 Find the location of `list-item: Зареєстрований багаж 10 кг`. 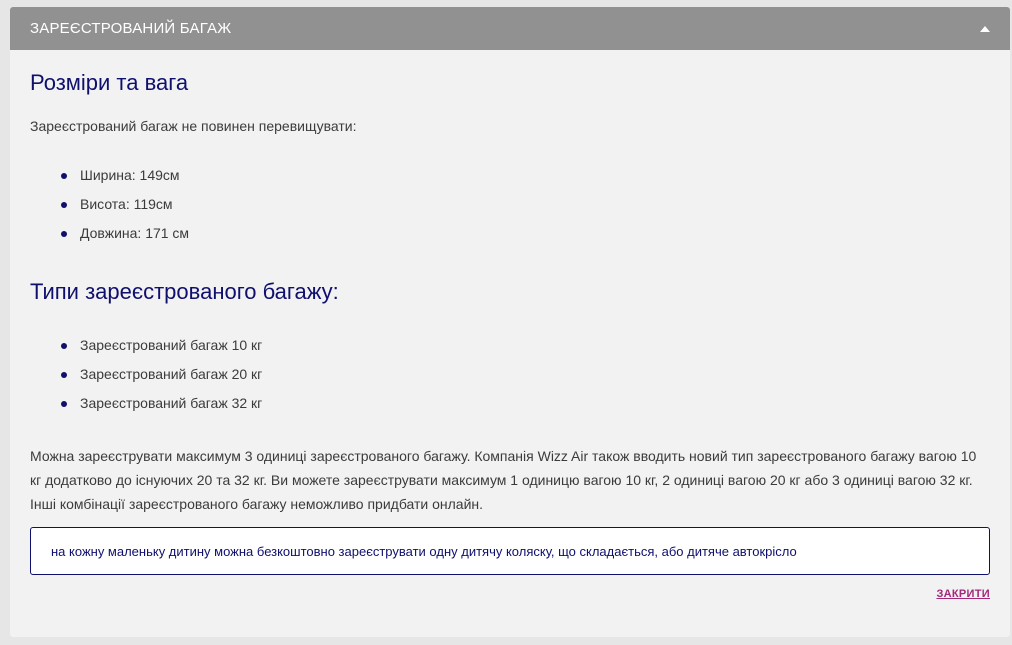

list-item: Зареєстрований багаж 10 кг is located at coordinates (525, 345).